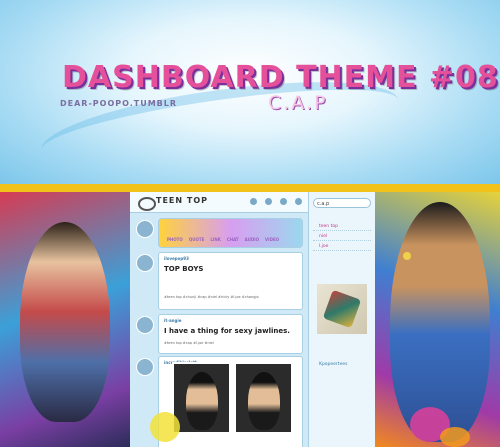  Describe the element at coordinates (184, 269) in the screenshot. I see `post-title: TOP BOYS` at that location.